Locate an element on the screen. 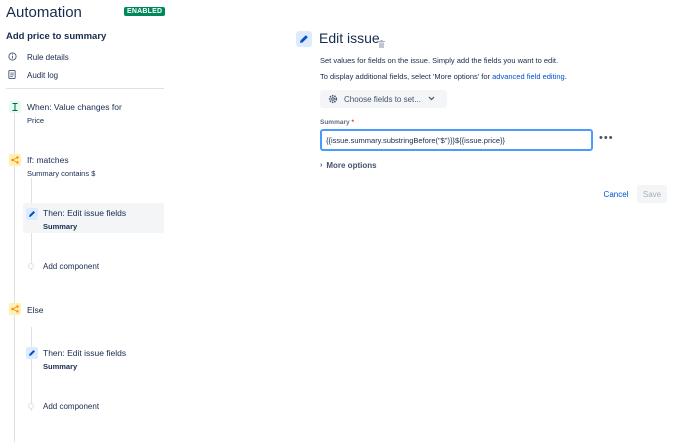 This screenshot has width=675, height=442. required-marker: * is located at coordinates (352, 122).